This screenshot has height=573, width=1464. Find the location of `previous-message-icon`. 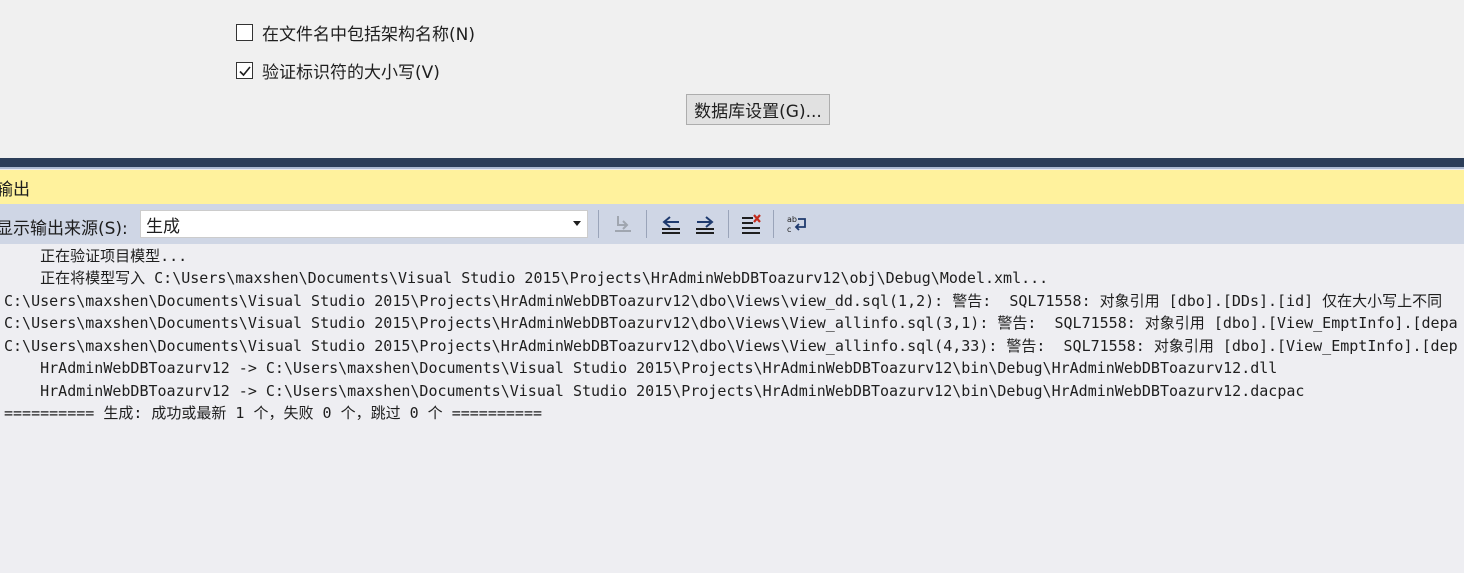

previous-message-icon is located at coordinates (671, 224).